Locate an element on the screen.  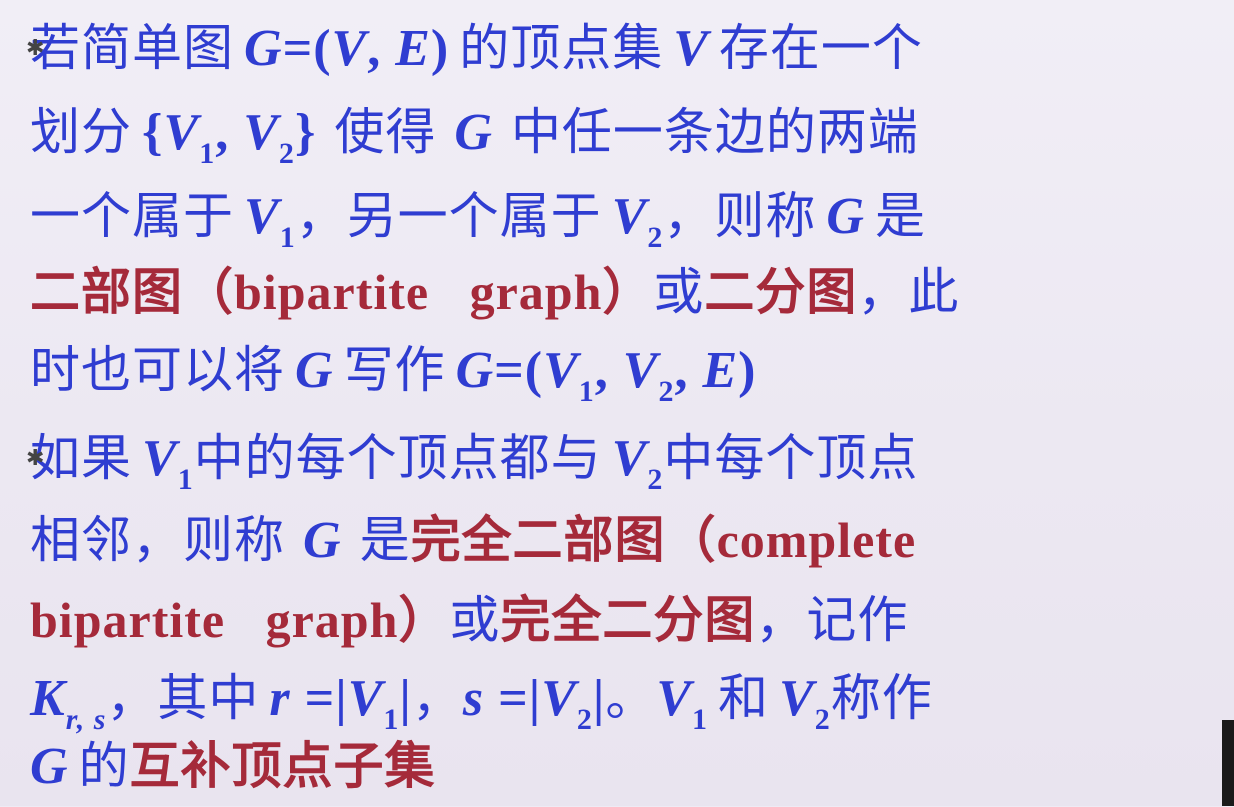
text: 中任一条边的两端 is located at coordinates (714, 132).